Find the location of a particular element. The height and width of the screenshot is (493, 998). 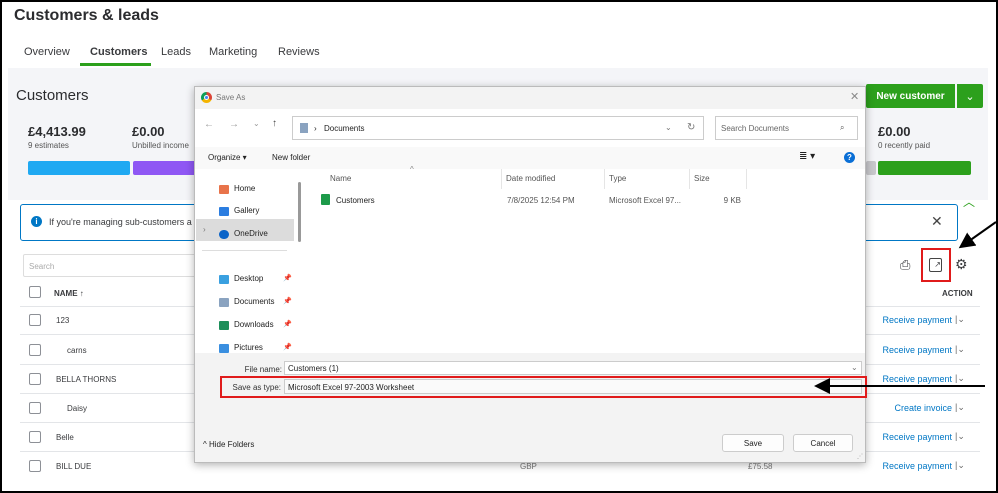

annotation-arrows is located at coordinates (905, 307).